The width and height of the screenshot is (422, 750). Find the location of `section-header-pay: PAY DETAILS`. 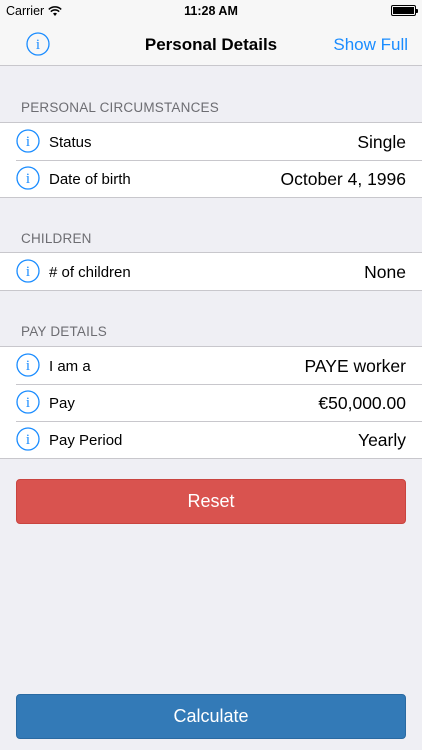

section-header-pay: PAY DETAILS is located at coordinates (64, 331).